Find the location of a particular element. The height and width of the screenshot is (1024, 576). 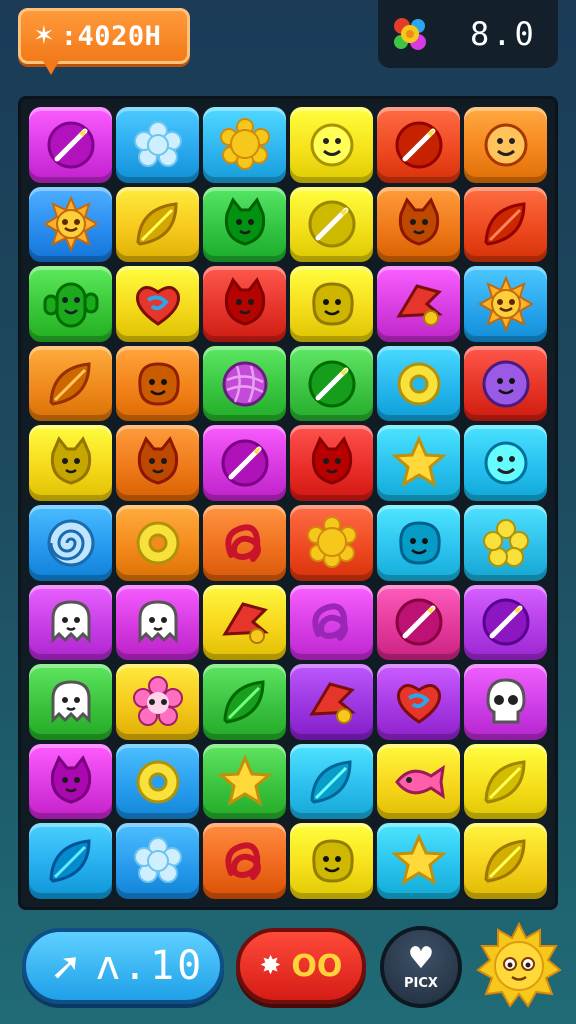

pick-button: ♥ PICX is located at coordinates (421, 967).